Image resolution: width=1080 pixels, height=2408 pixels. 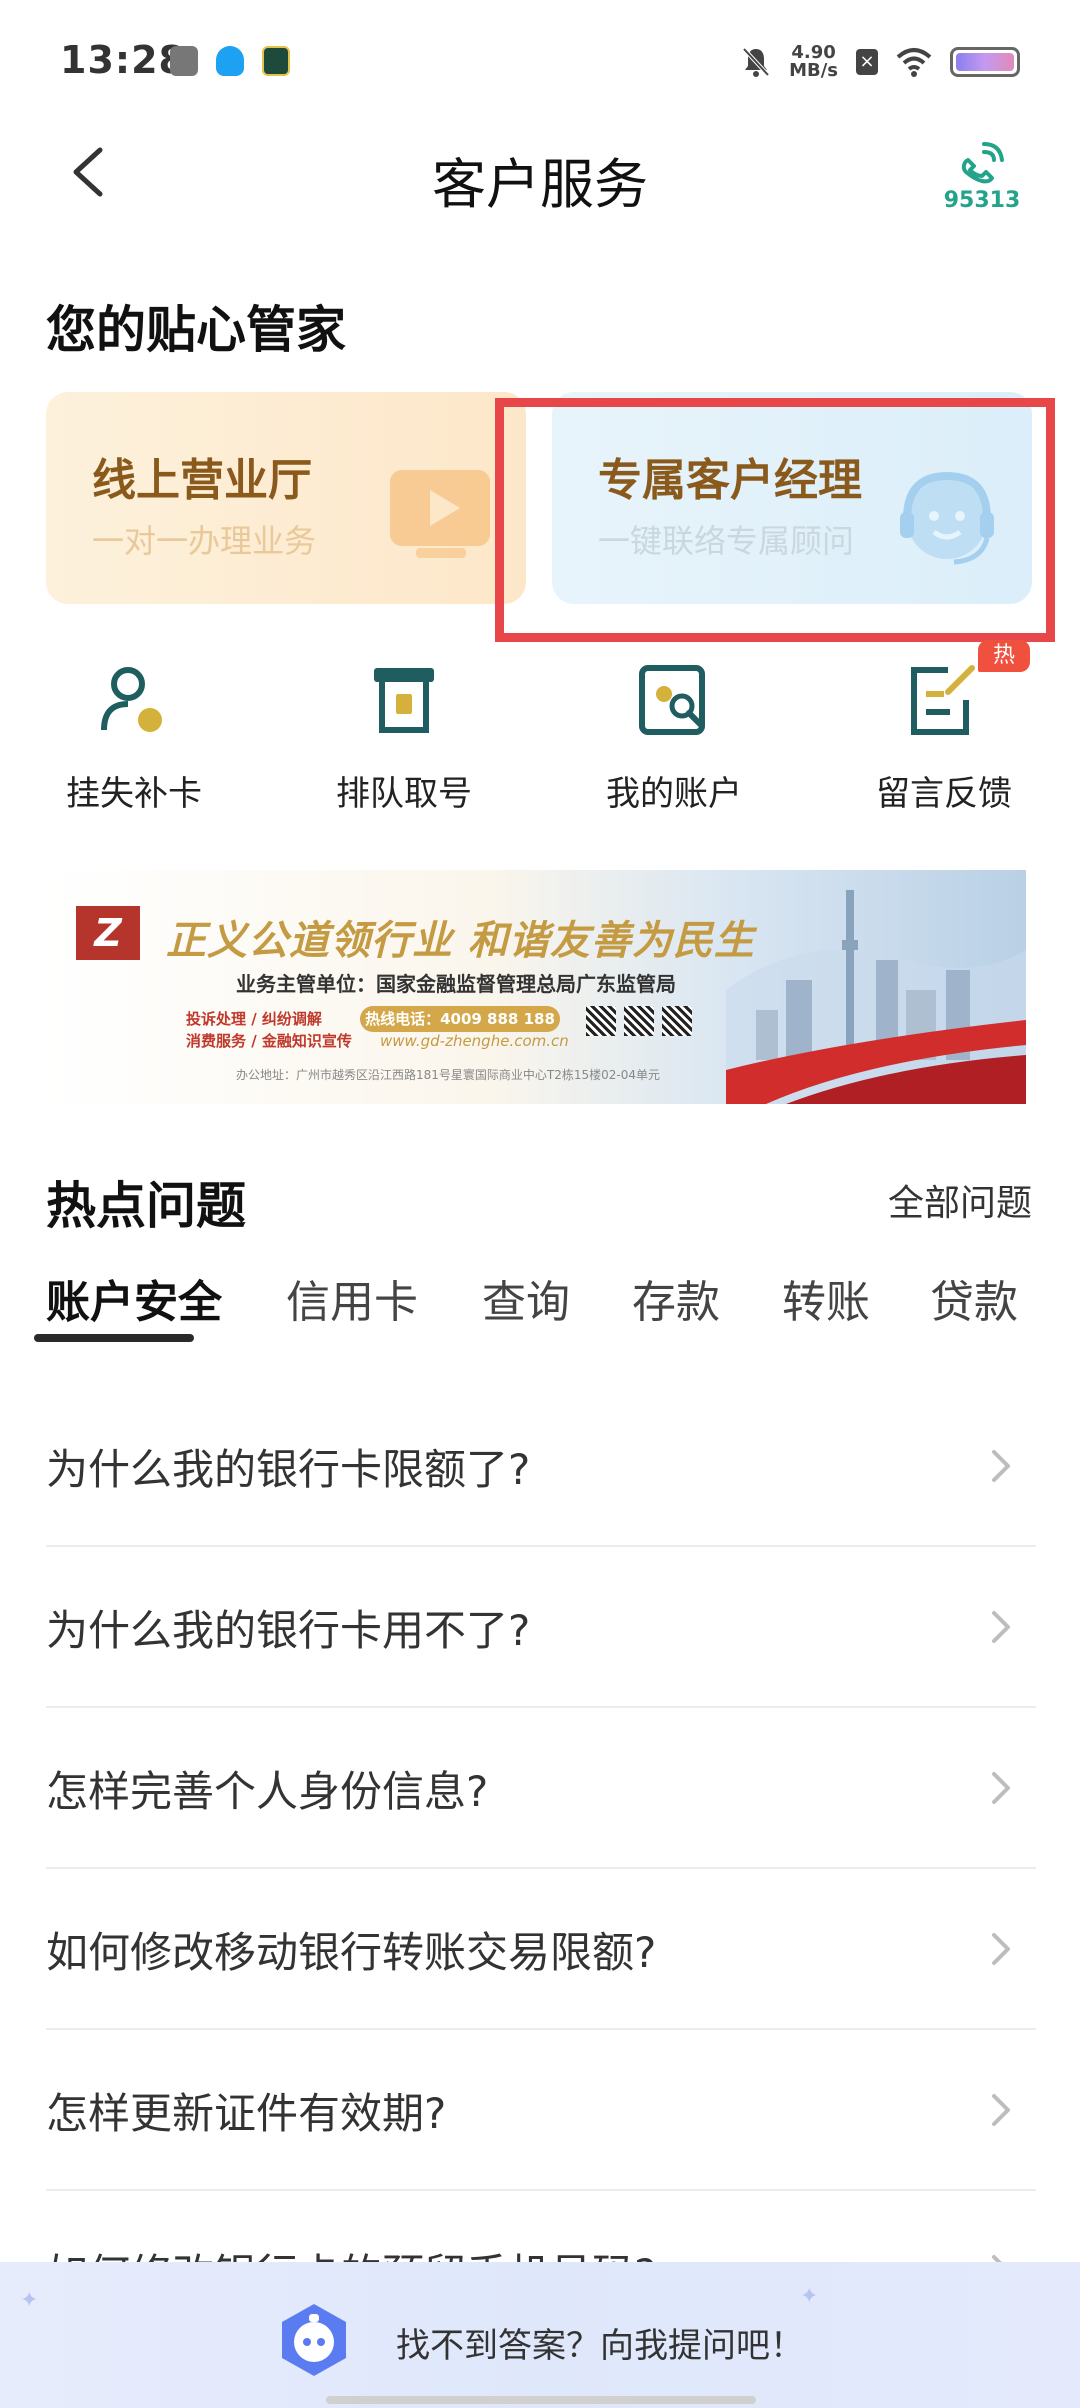 What do you see at coordinates (114, 1338) in the screenshot?
I see `active-tab-indicator` at bounding box center [114, 1338].